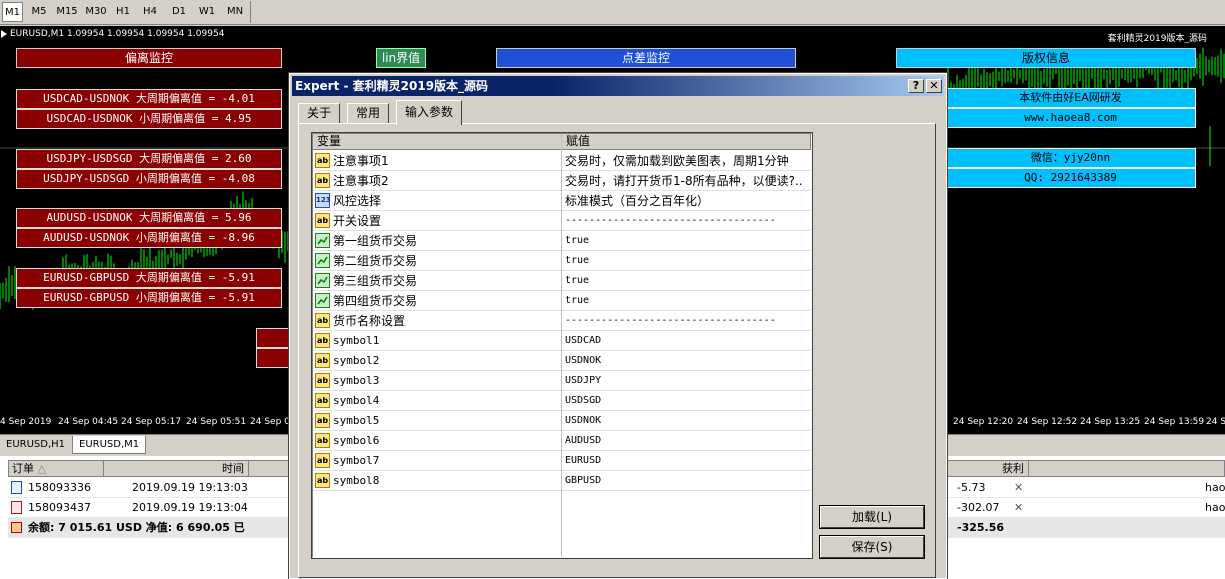  I want to click on developer-info-label: 本软件由好EA网研发, so click(1070, 98).